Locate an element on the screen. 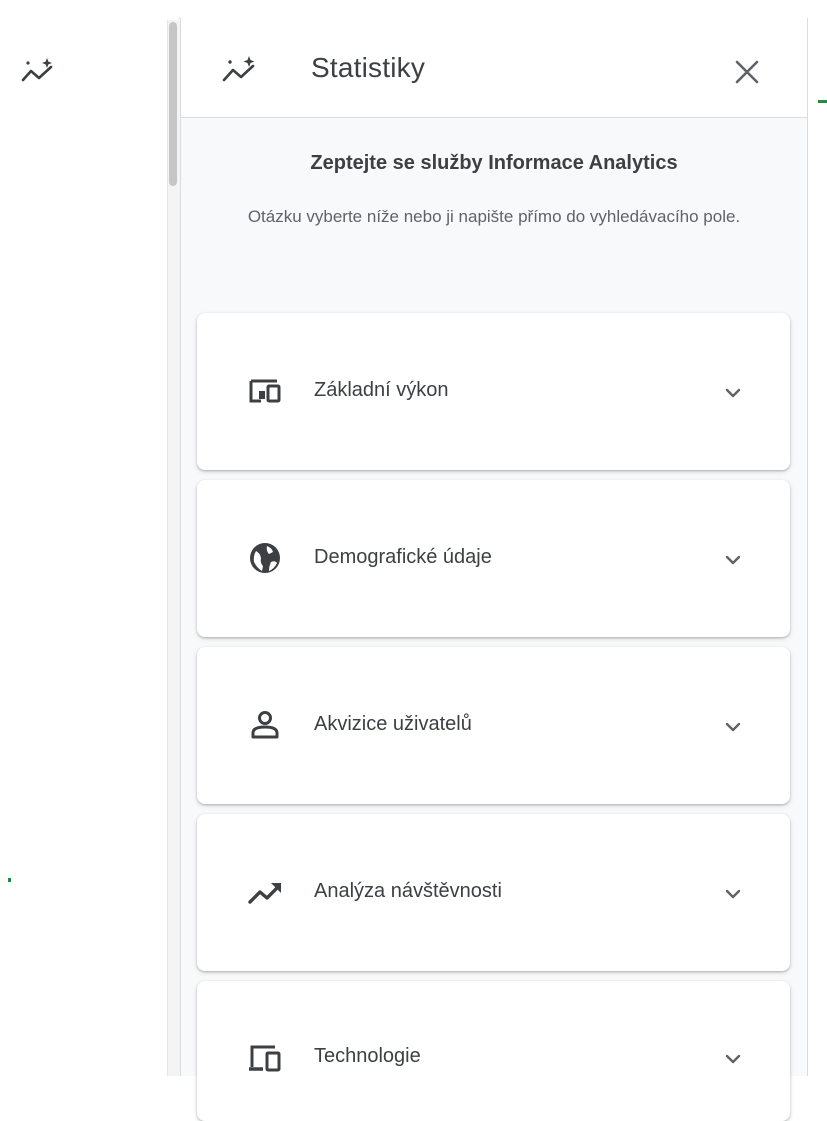 This screenshot has height=1121, width=827. ask-heading: Zeptejte se služby Informace Analytics is located at coordinates (494, 163).